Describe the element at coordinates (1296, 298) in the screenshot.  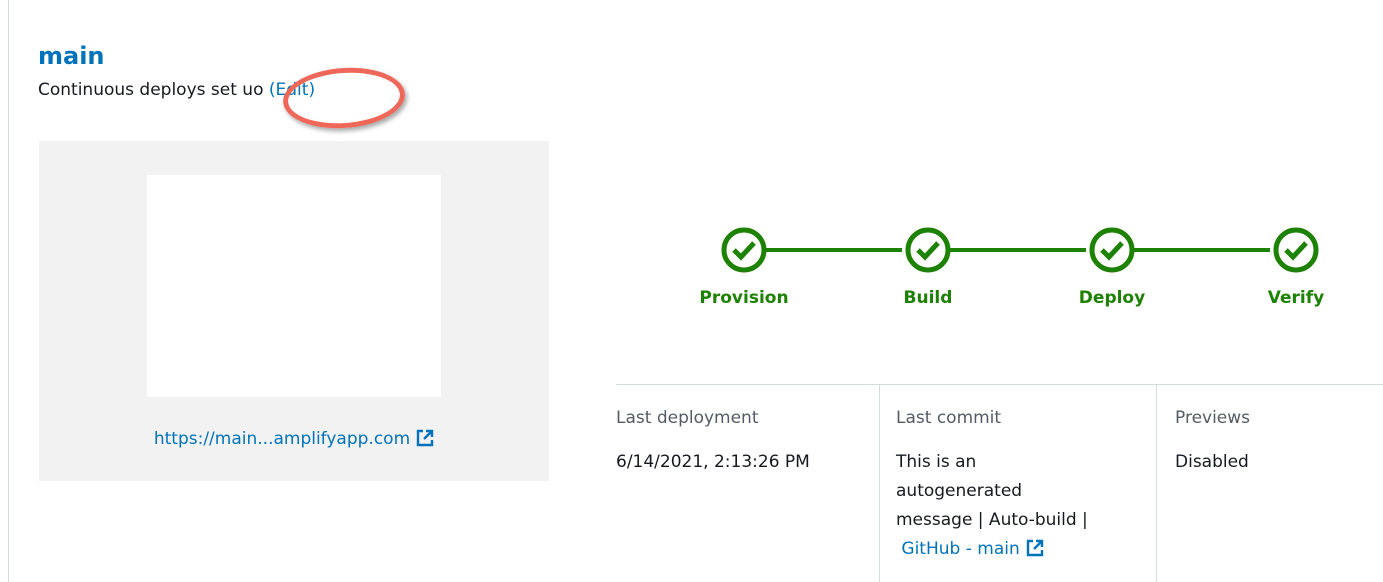
I see `step-label-verify: Verify` at that location.